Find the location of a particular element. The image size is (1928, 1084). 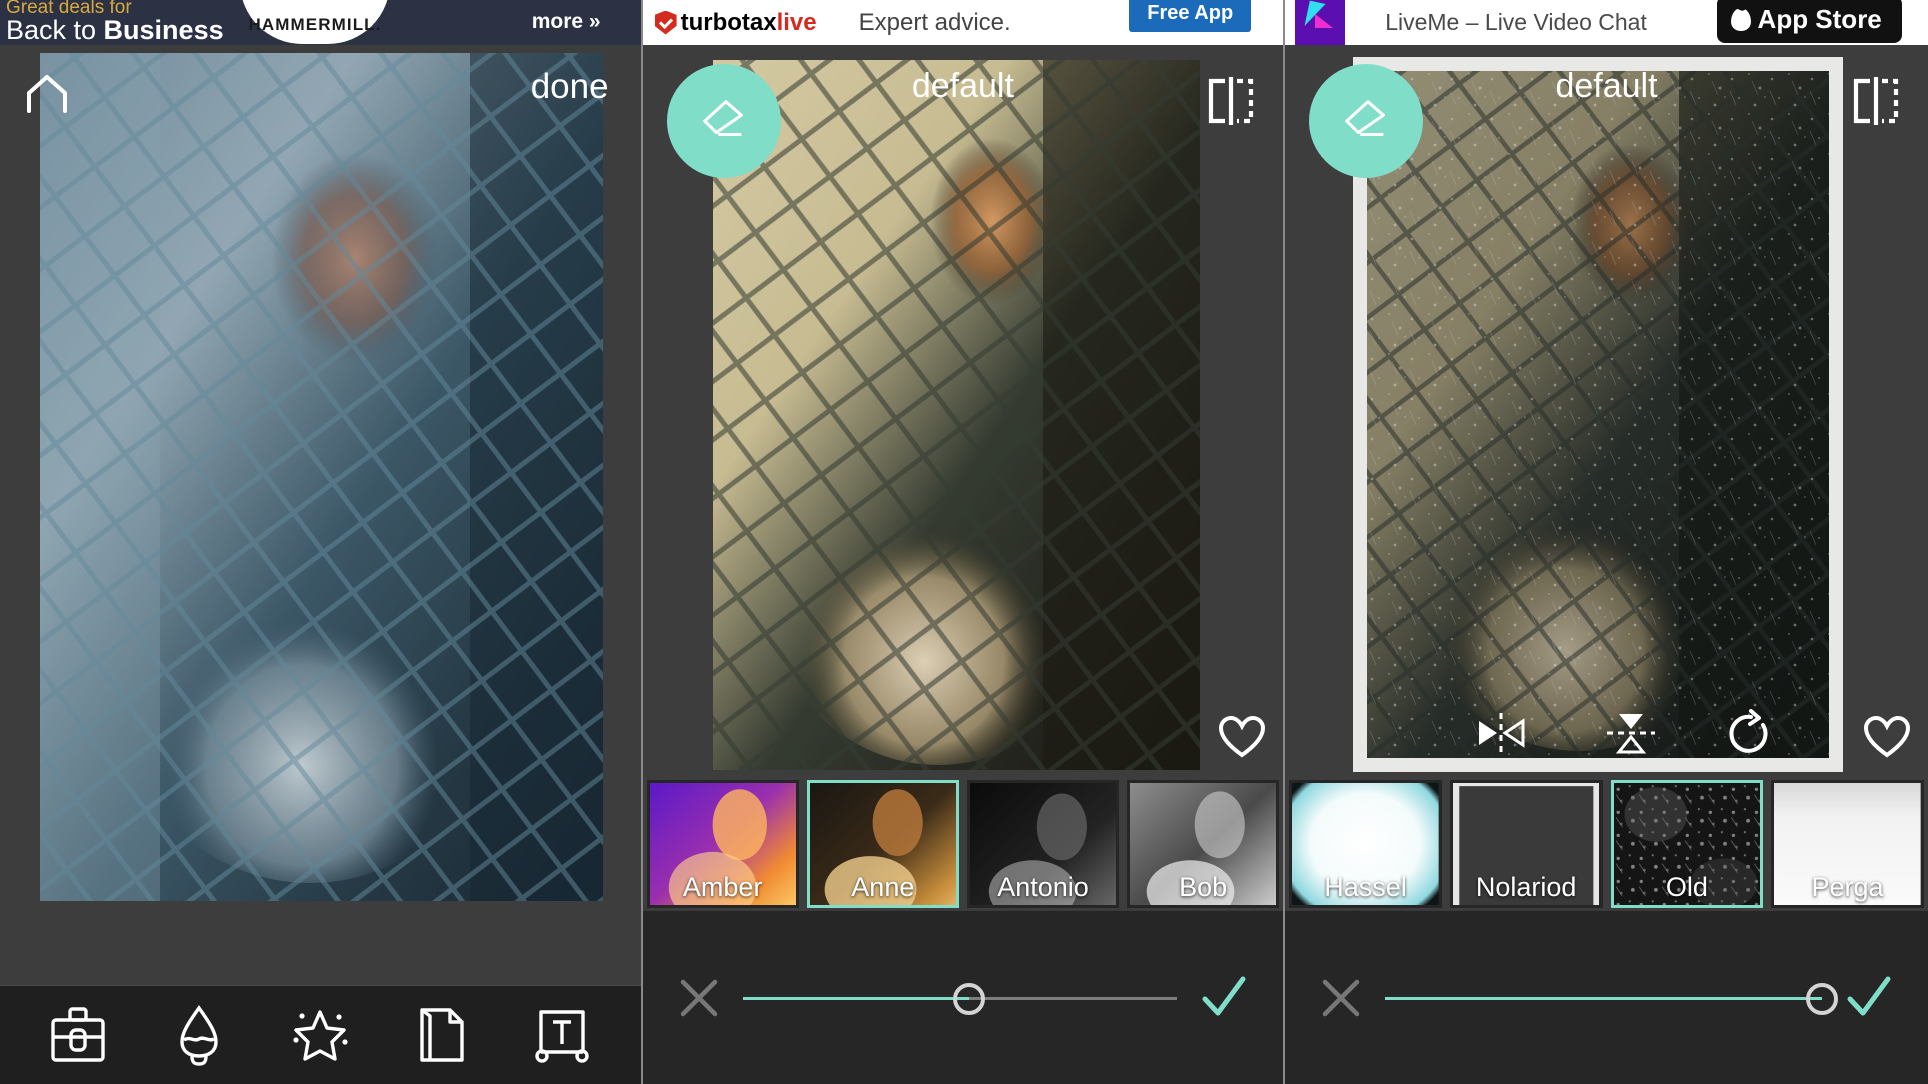

preset-thumb-antonio: Antonio is located at coordinates (1043, 844).